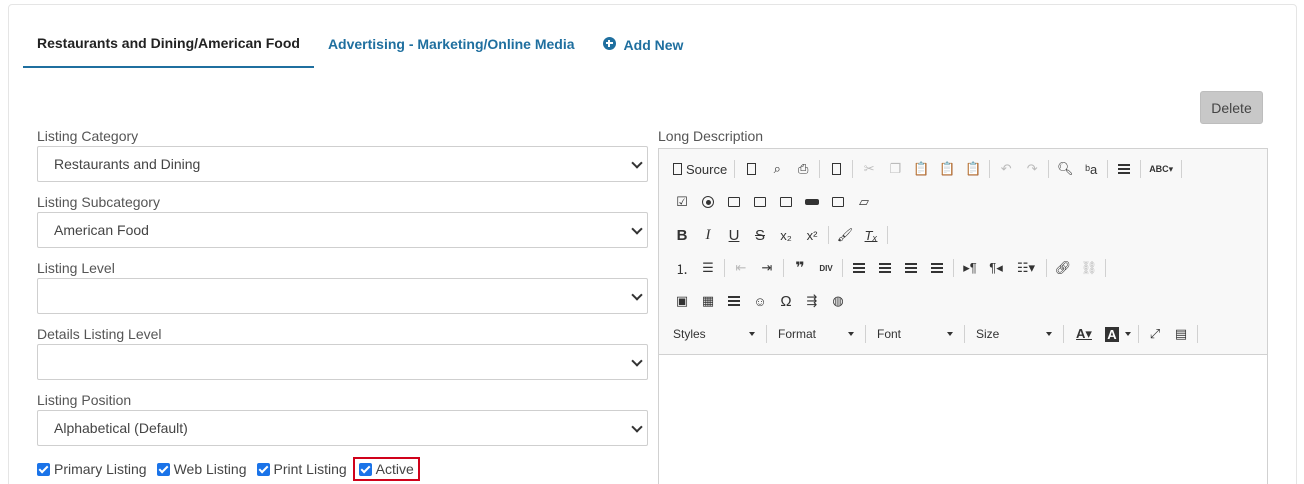 Image resolution: width=1304 pixels, height=484 pixels. What do you see at coordinates (869, 169) in the screenshot?
I see `cut-button: ✂` at bounding box center [869, 169].